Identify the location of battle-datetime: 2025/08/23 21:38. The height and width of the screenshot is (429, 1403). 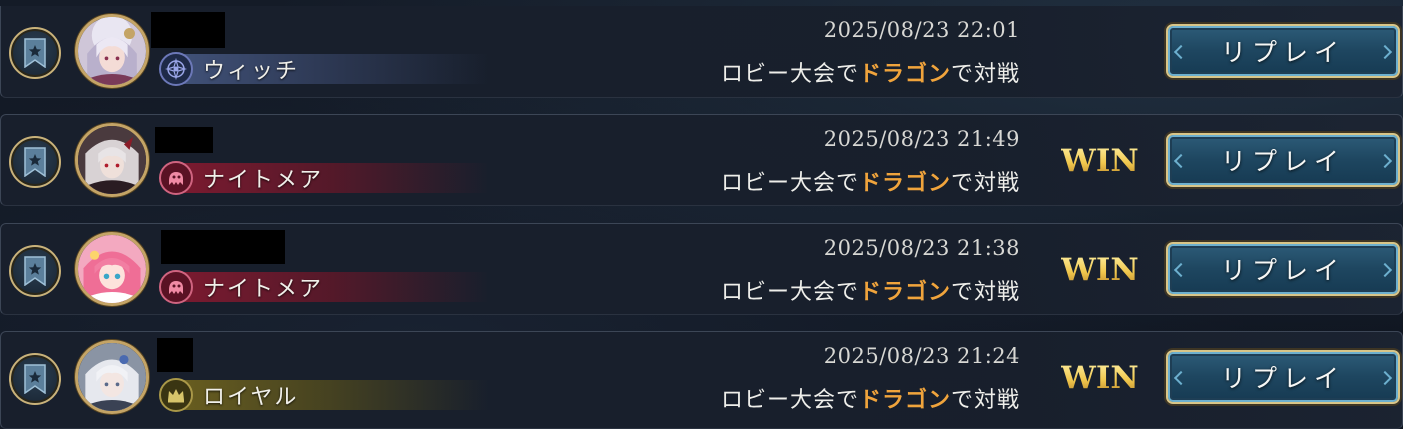
(921, 248).